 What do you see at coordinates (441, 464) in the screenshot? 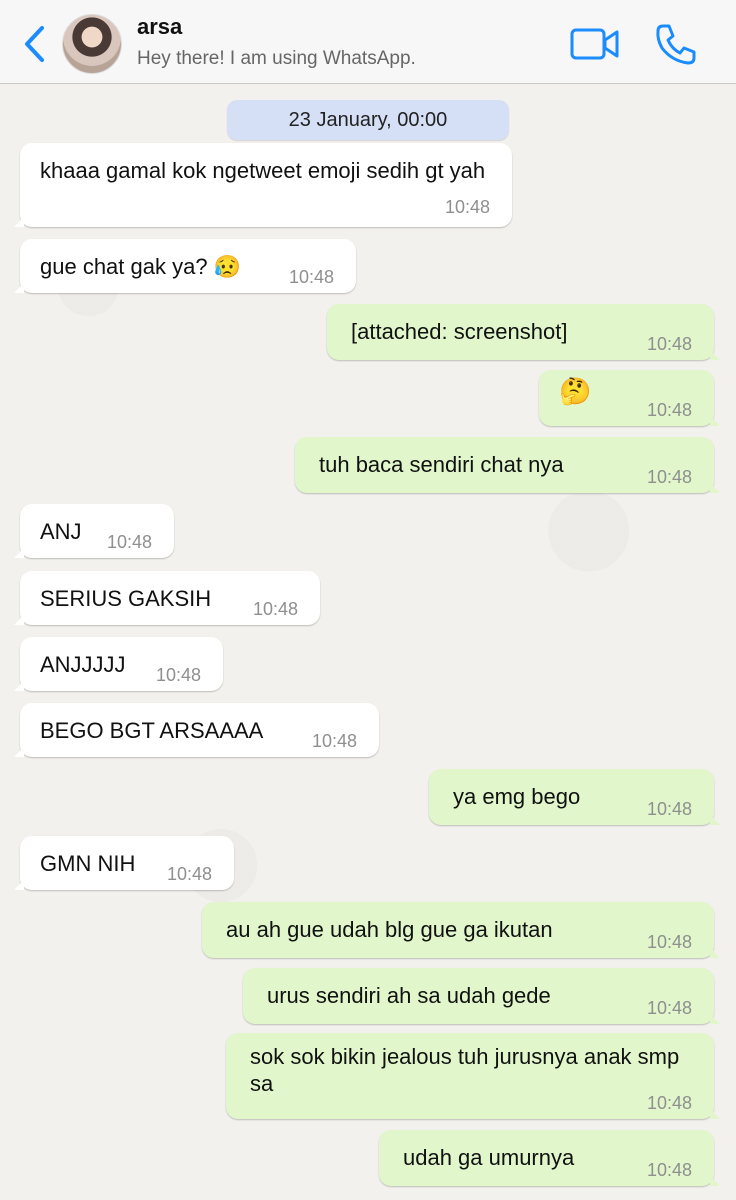
I see `message-text: tuh baca sendiri chat nya` at bounding box center [441, 464].